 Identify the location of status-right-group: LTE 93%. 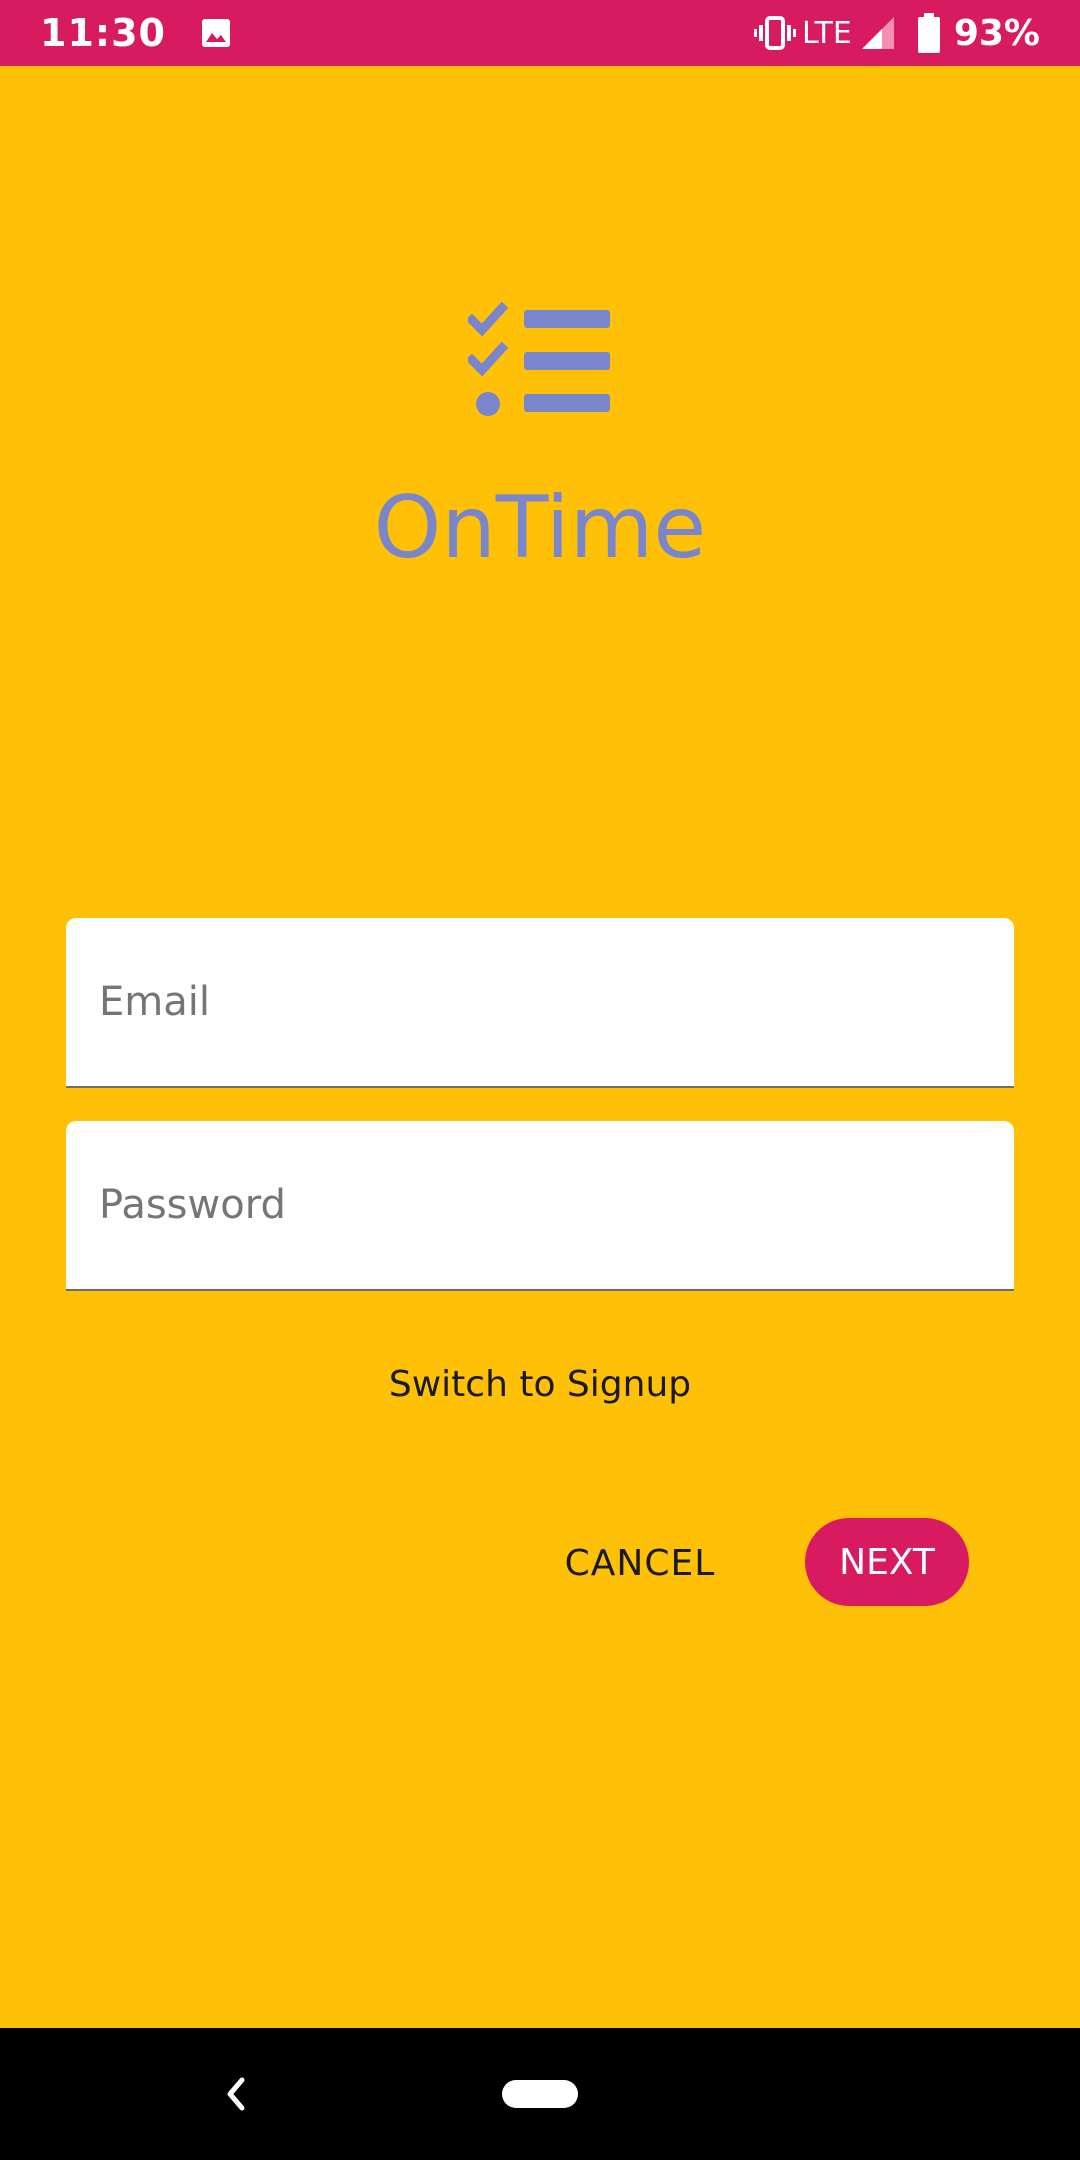
(896, 33).